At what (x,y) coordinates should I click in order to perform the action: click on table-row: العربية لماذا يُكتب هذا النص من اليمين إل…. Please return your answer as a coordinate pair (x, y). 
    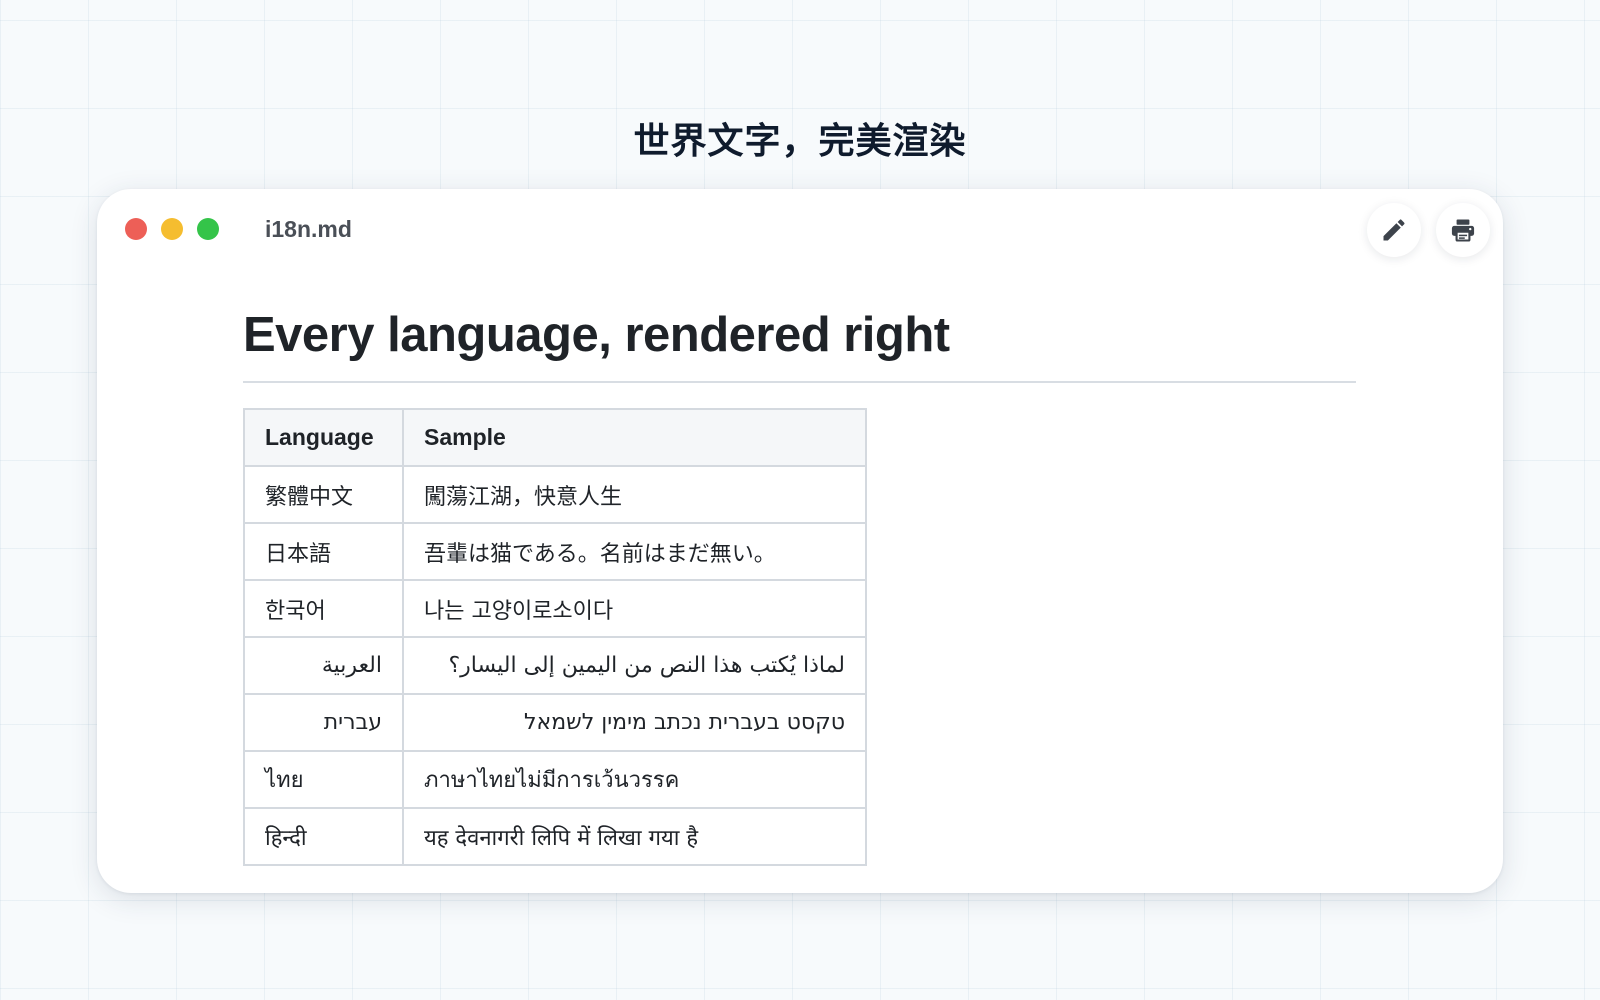
    Looking at the image, I should click on (555, 665).